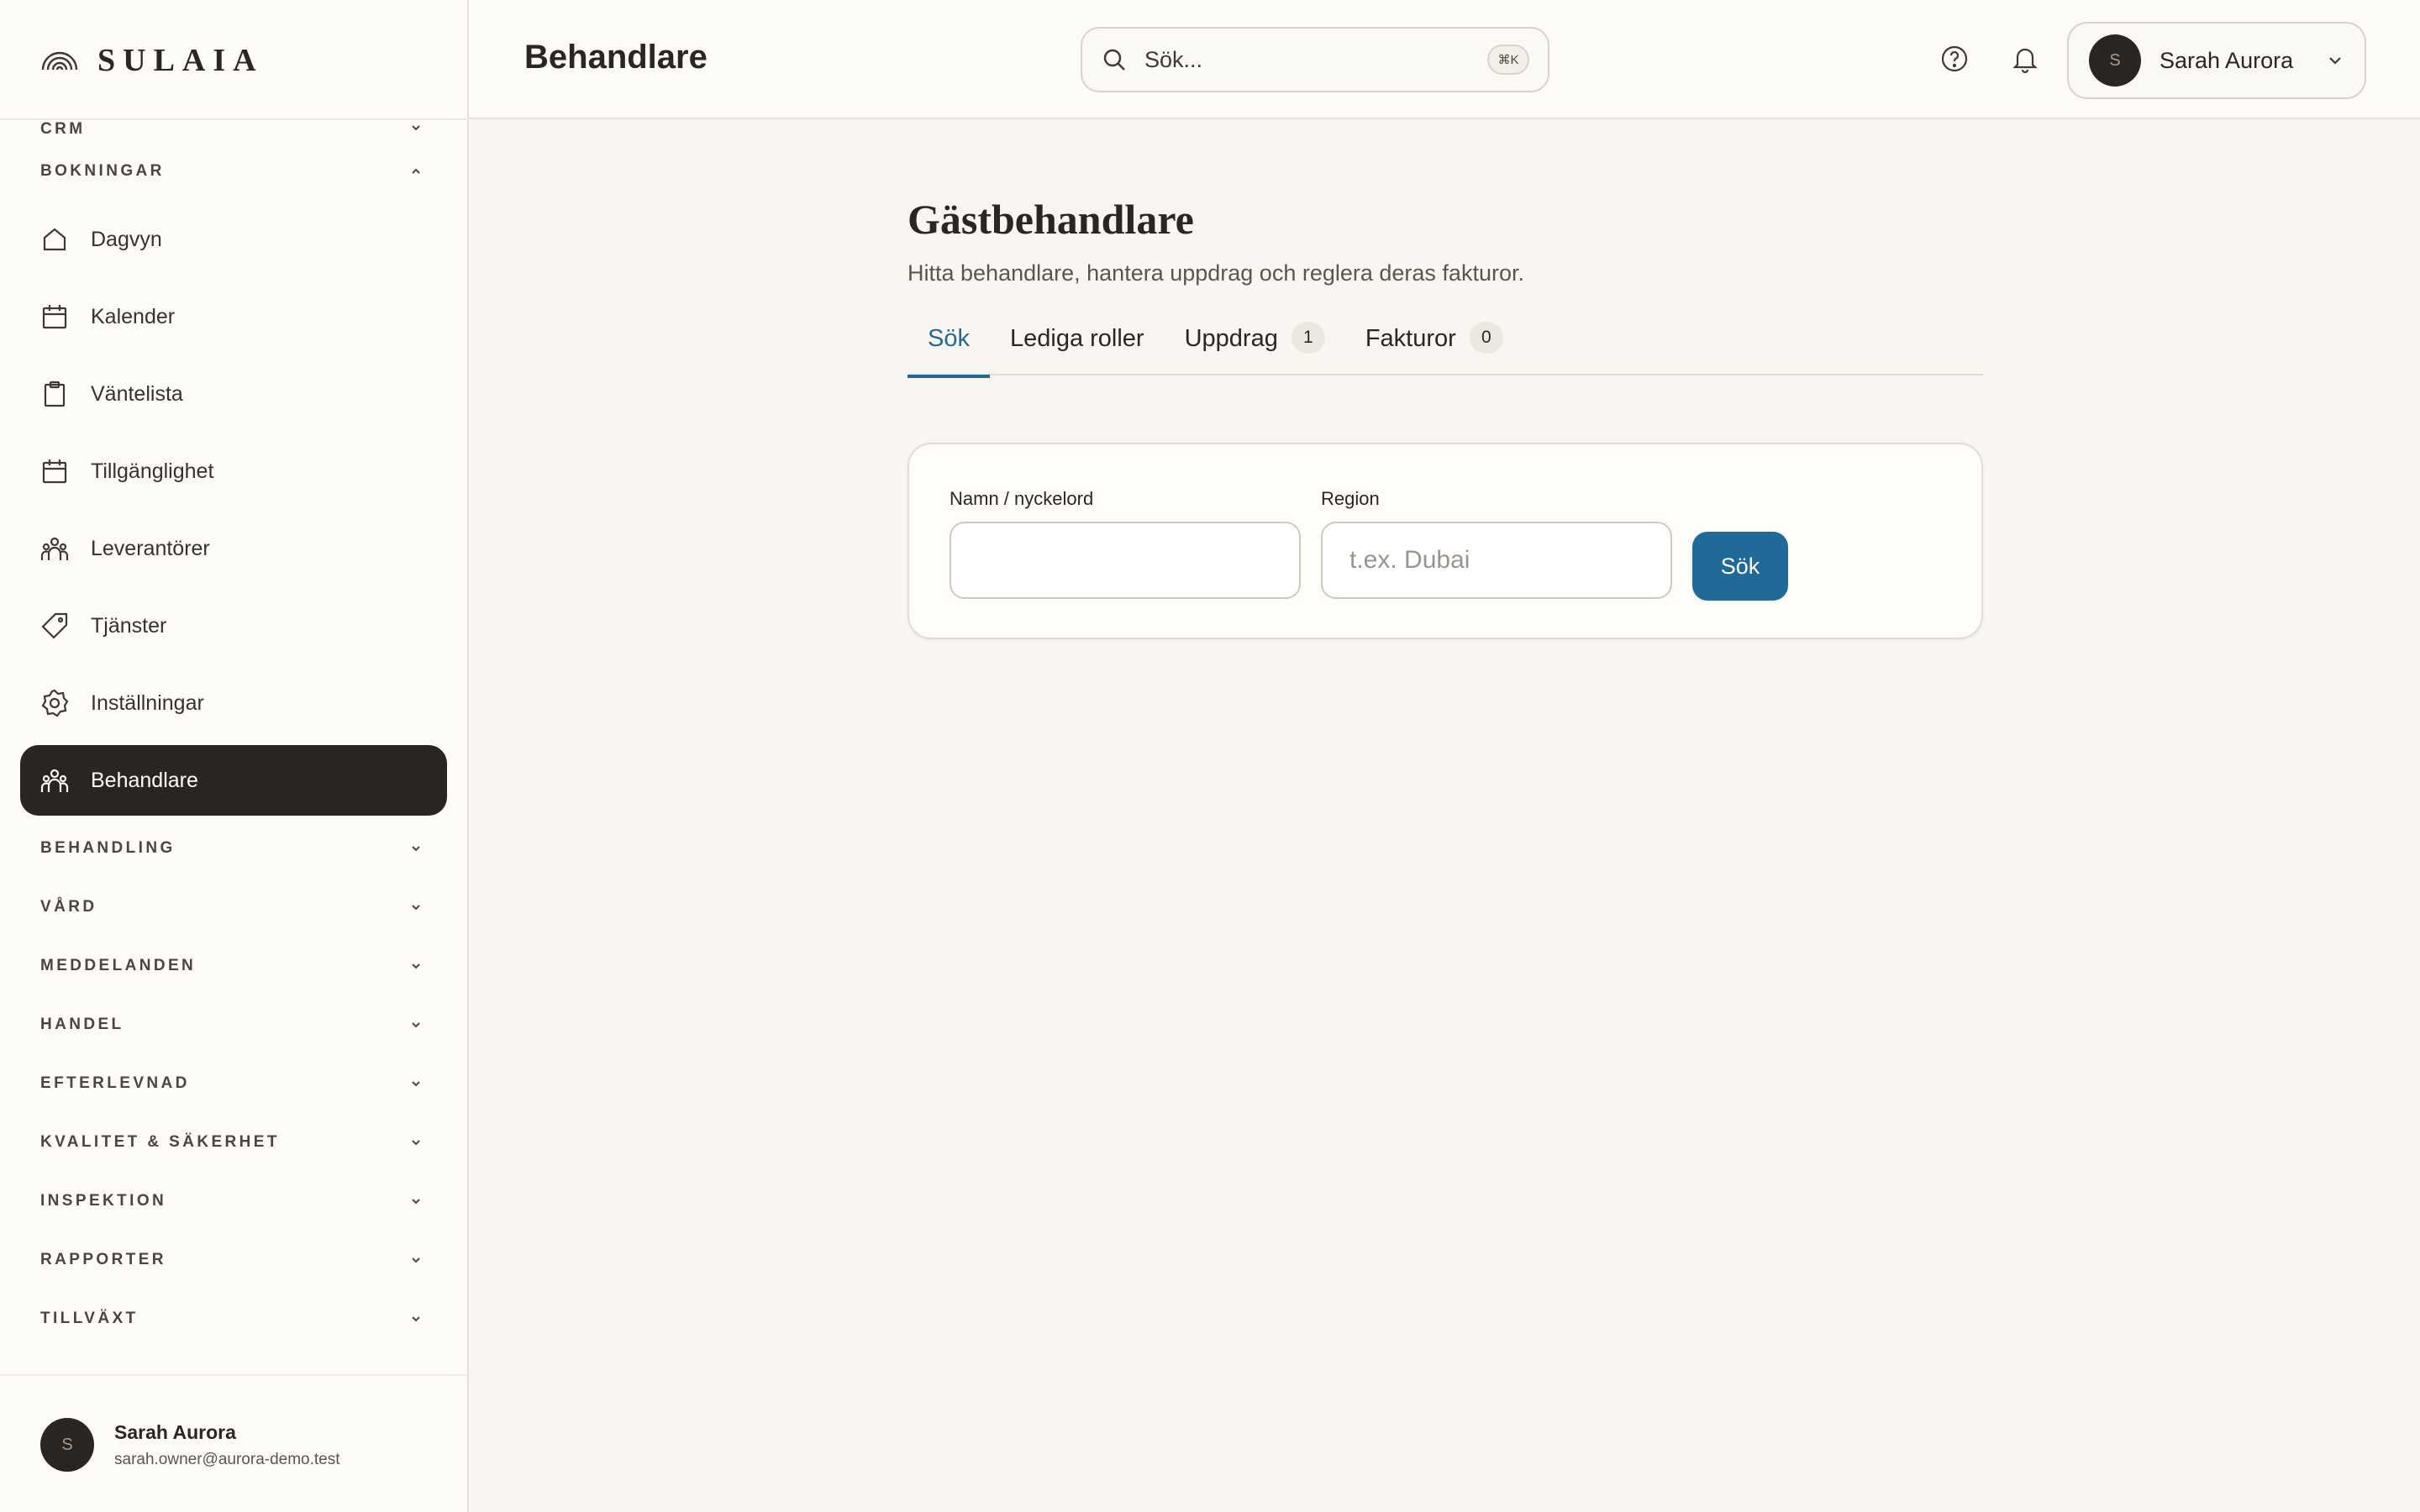 The width and height of the screenshot is (2420, 1512). What do you see at coordinates (133, 316) in the screenshot?
I see `sidebar-item-label: Kalender` at bounding box center [133, 316].